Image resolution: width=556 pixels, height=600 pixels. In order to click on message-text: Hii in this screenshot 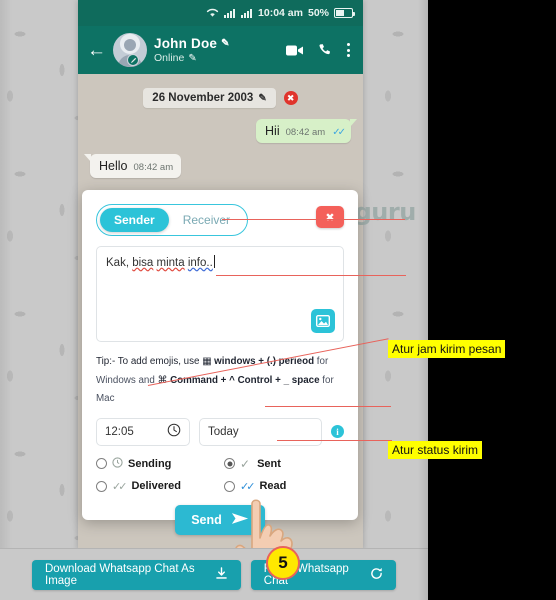, I will do `click(272, 131)`.